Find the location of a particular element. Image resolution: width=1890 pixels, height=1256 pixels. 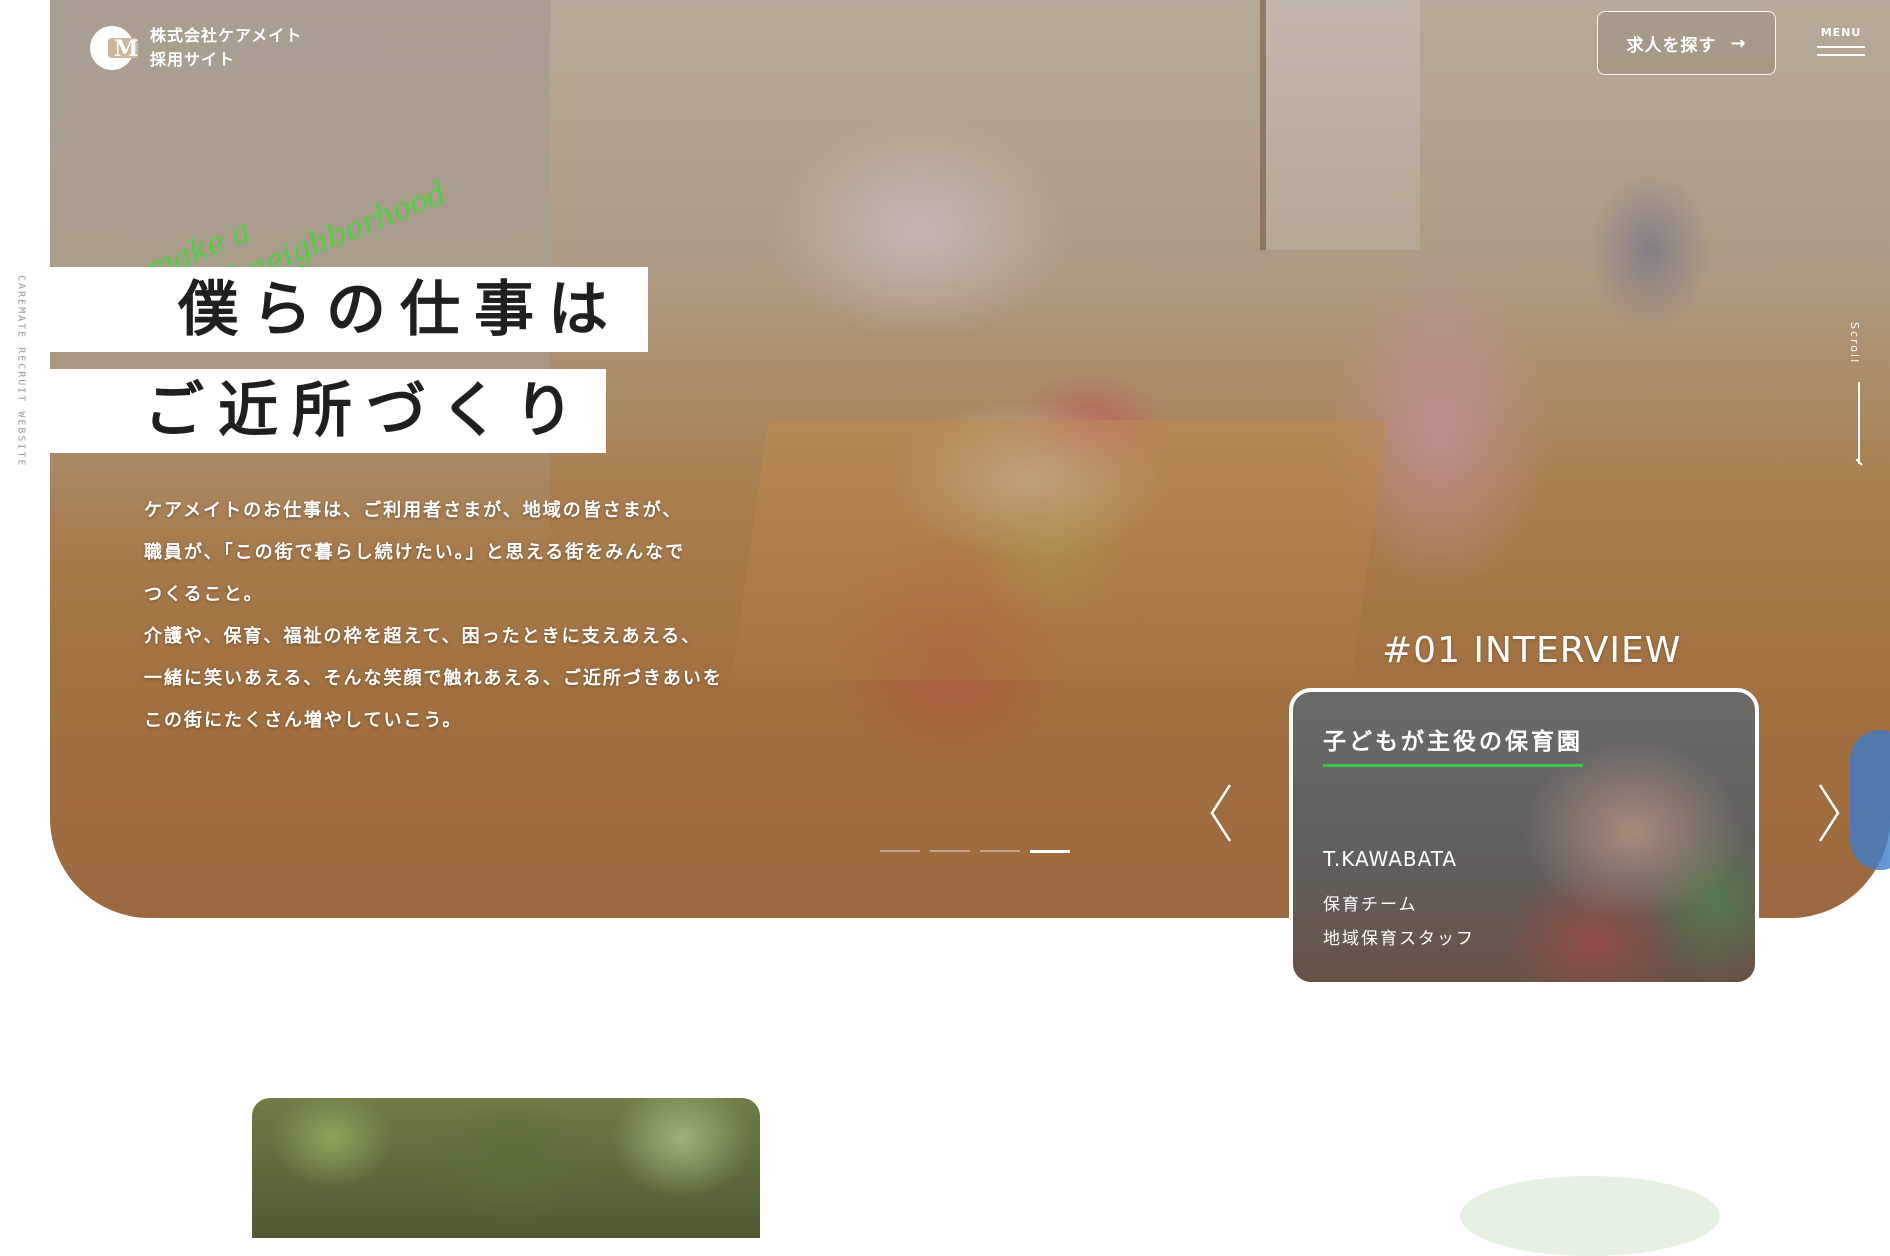

slider-pagination is located at coordinates (975, 851).